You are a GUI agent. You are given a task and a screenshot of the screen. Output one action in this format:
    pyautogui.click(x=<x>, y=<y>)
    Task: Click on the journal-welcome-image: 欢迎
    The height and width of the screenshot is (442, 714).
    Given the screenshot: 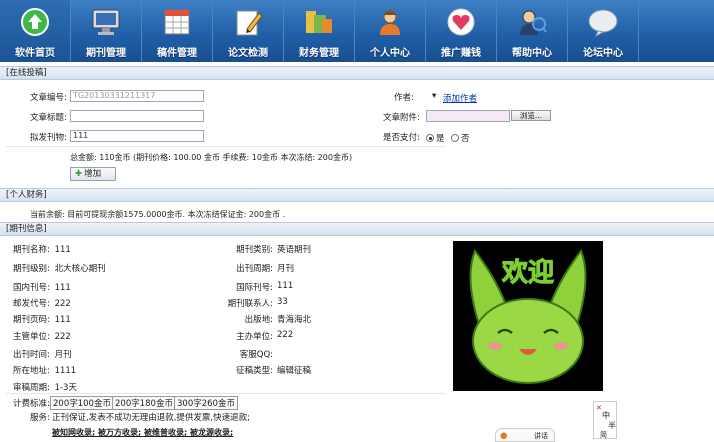 What is the action you would take?
    pyautogui.click(x=528, y=316)
    